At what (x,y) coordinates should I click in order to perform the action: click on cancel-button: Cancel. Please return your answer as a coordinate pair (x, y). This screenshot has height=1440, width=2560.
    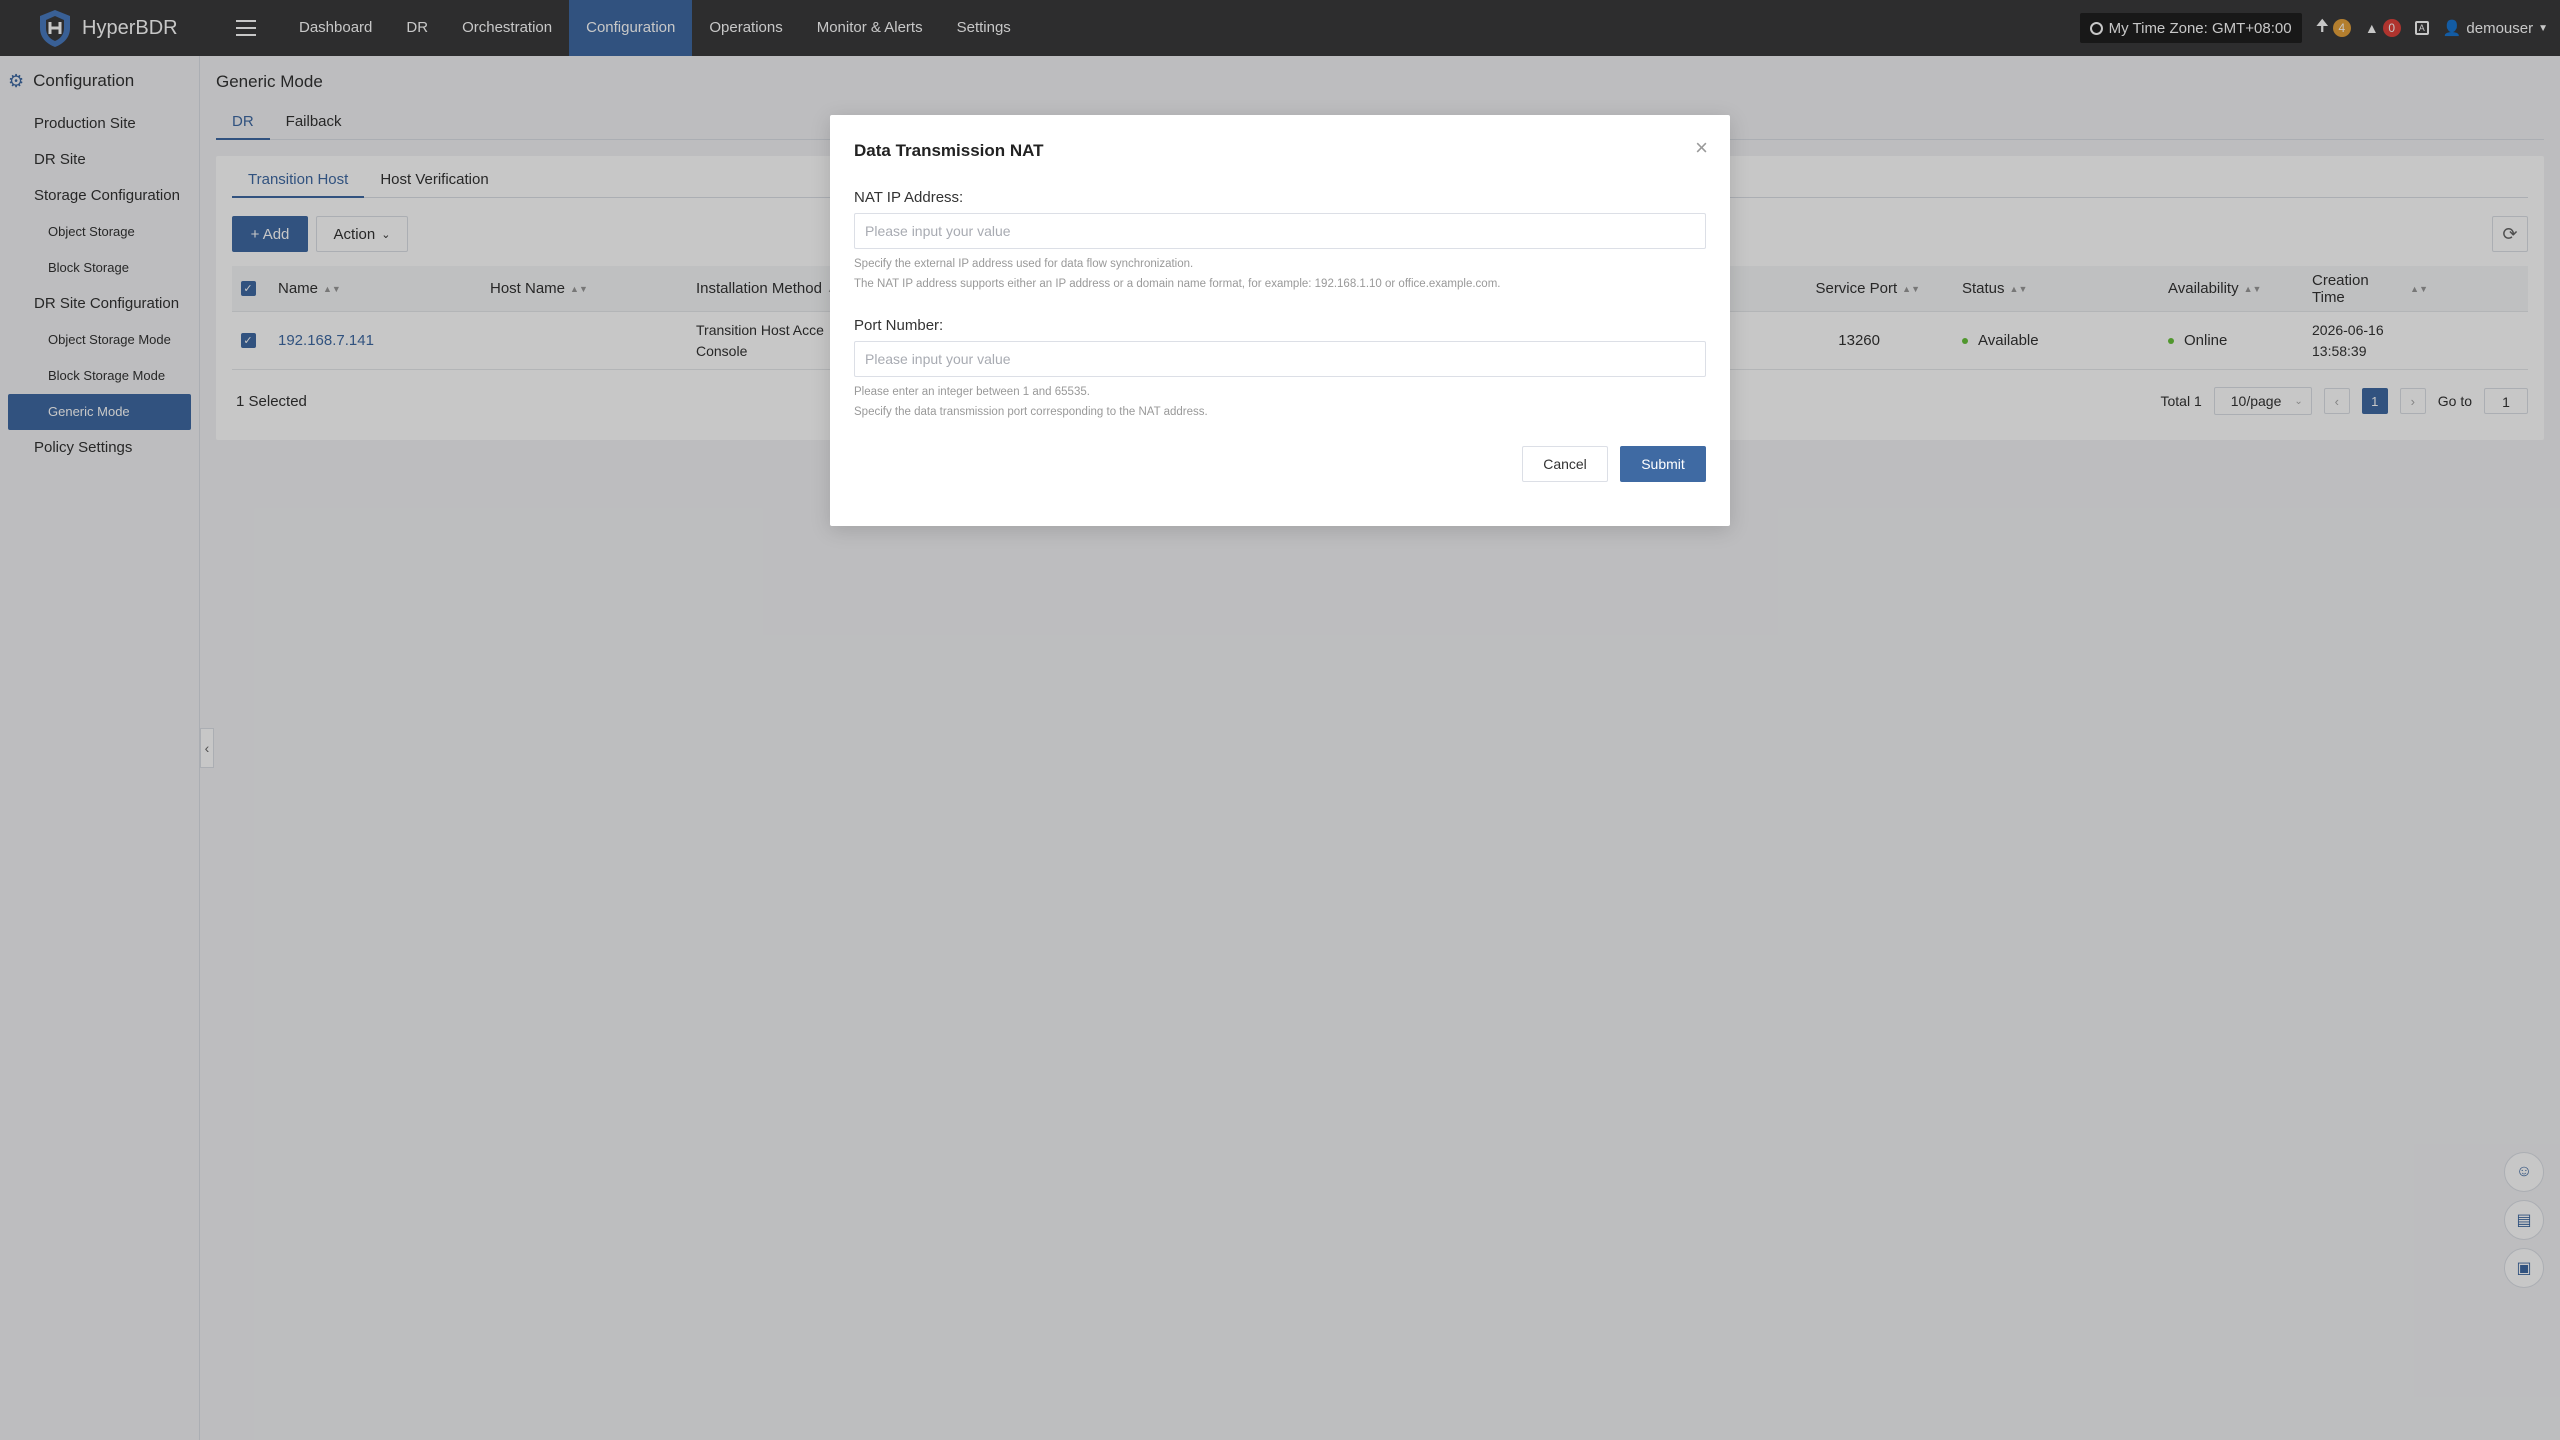
    Looking at the image, I should click on (1565, 464).